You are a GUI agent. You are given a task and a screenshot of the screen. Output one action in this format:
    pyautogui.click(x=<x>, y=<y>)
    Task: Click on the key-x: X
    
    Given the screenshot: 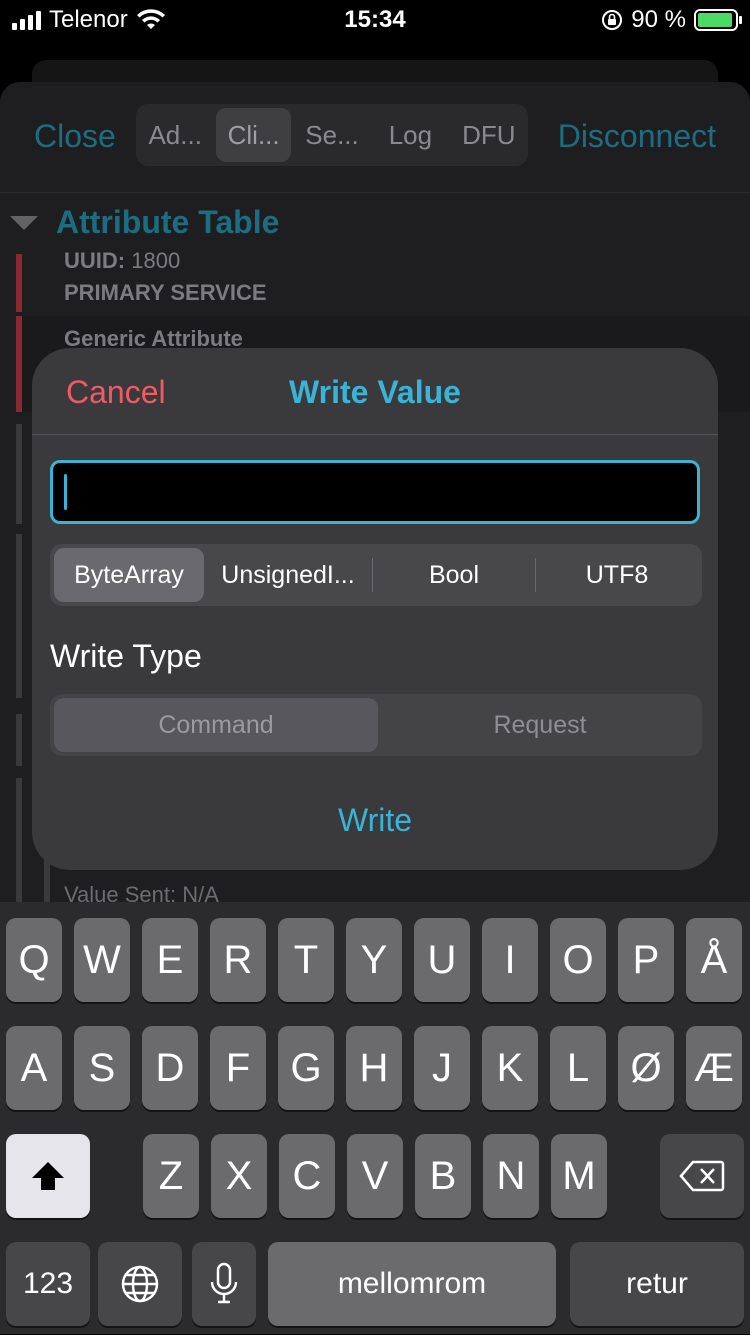 What is the action you would take?
    pyautogui.click(x=239, y=1176)
    